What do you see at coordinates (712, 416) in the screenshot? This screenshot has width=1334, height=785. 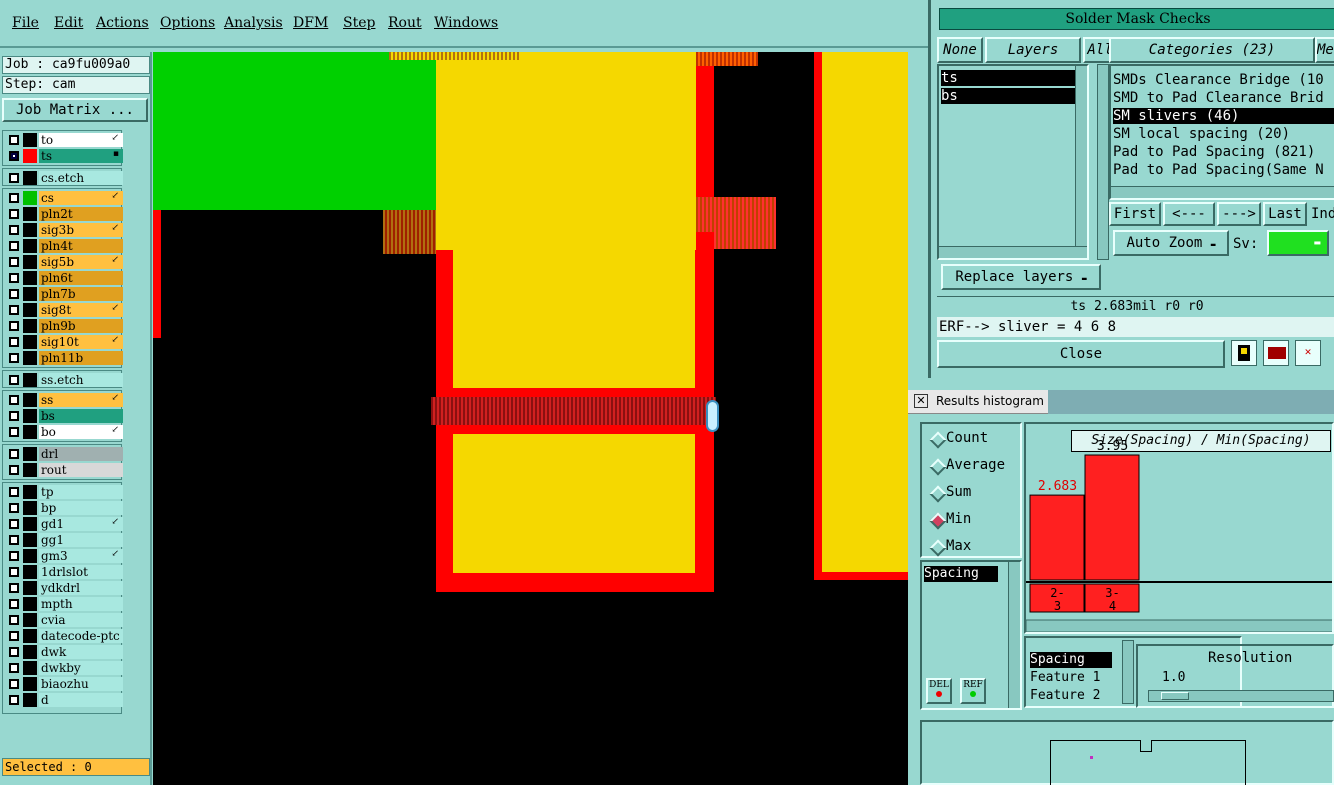 I see `sliver-marker` at bounding box center [712, 416].